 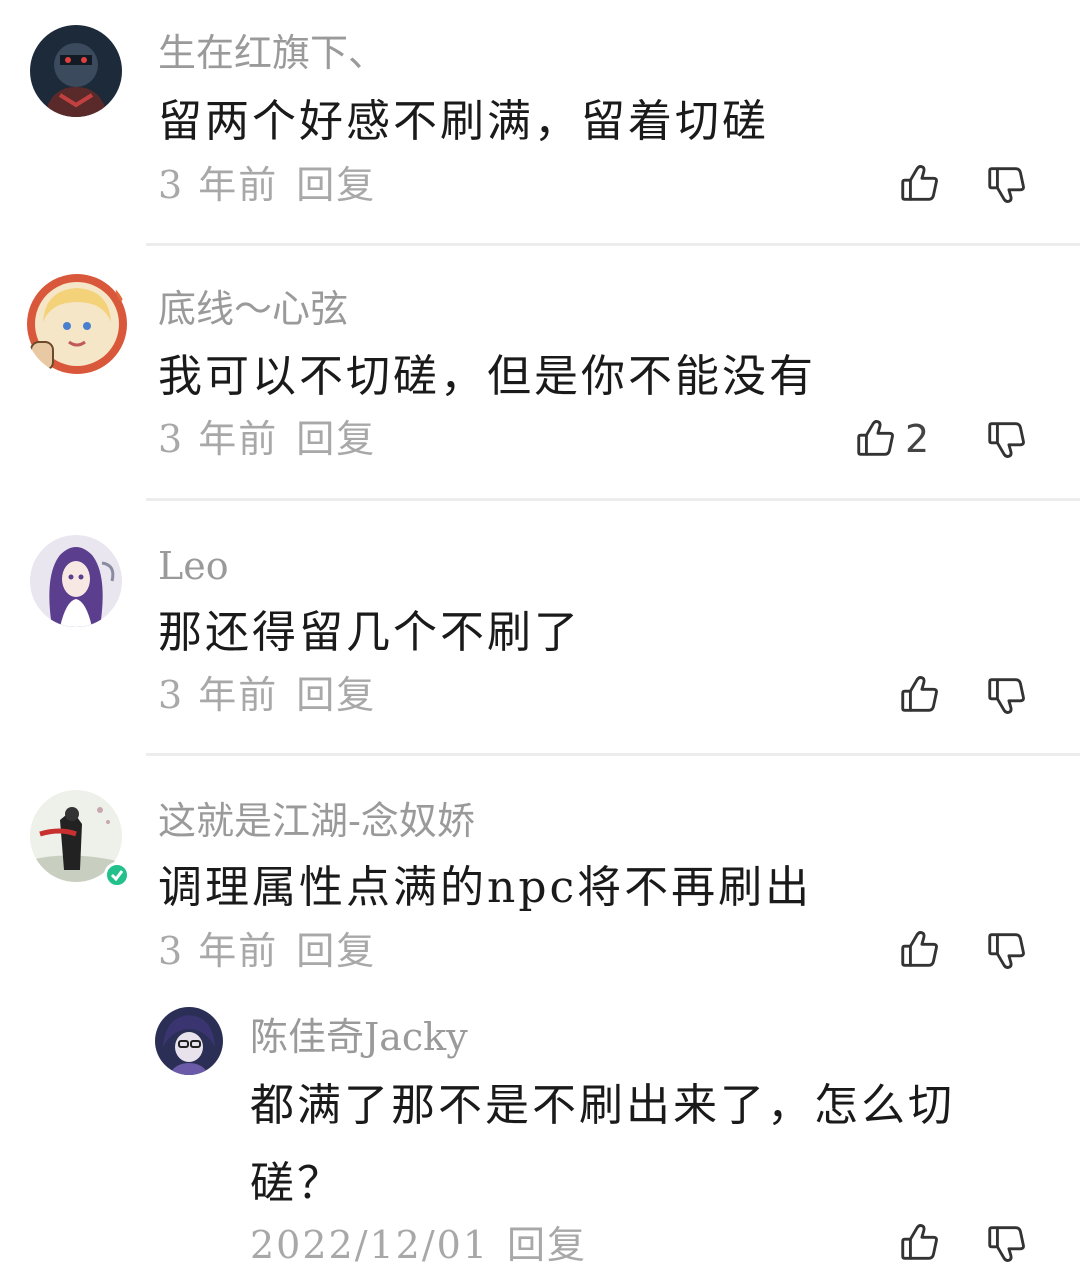 I want to click on like-button: 2, so click(x=891, y=439).